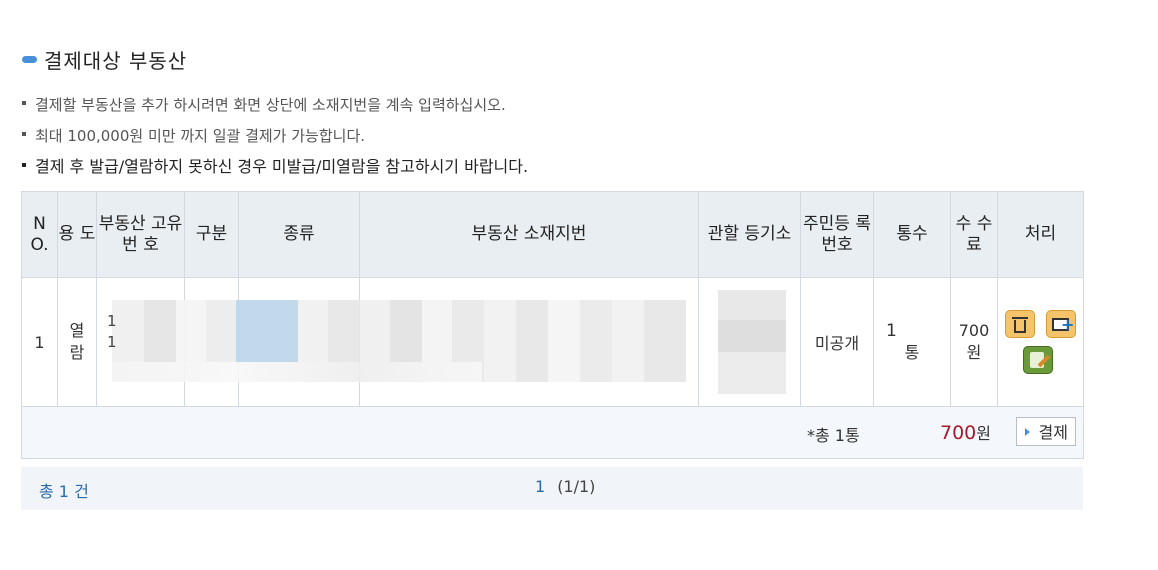 Image resolution: width=1158 pixels, height=570 pixels. Describe the element at coordinates (974, 342) in the screenshot. I see `cell-fee: 700 원` at that location.